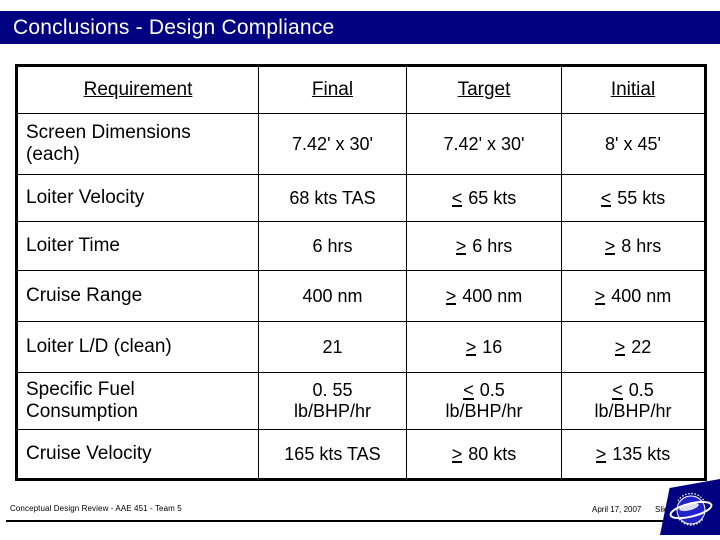 The width and height of the screenshot is (720, 540). I want to click on page-title: Conclusions - Design Compliance, so click(174, 27).